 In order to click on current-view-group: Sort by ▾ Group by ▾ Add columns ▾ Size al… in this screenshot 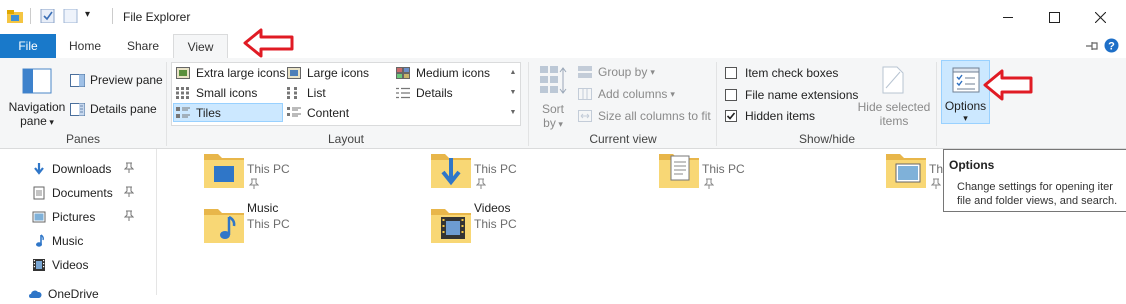, I will do `click(623, 103)`.